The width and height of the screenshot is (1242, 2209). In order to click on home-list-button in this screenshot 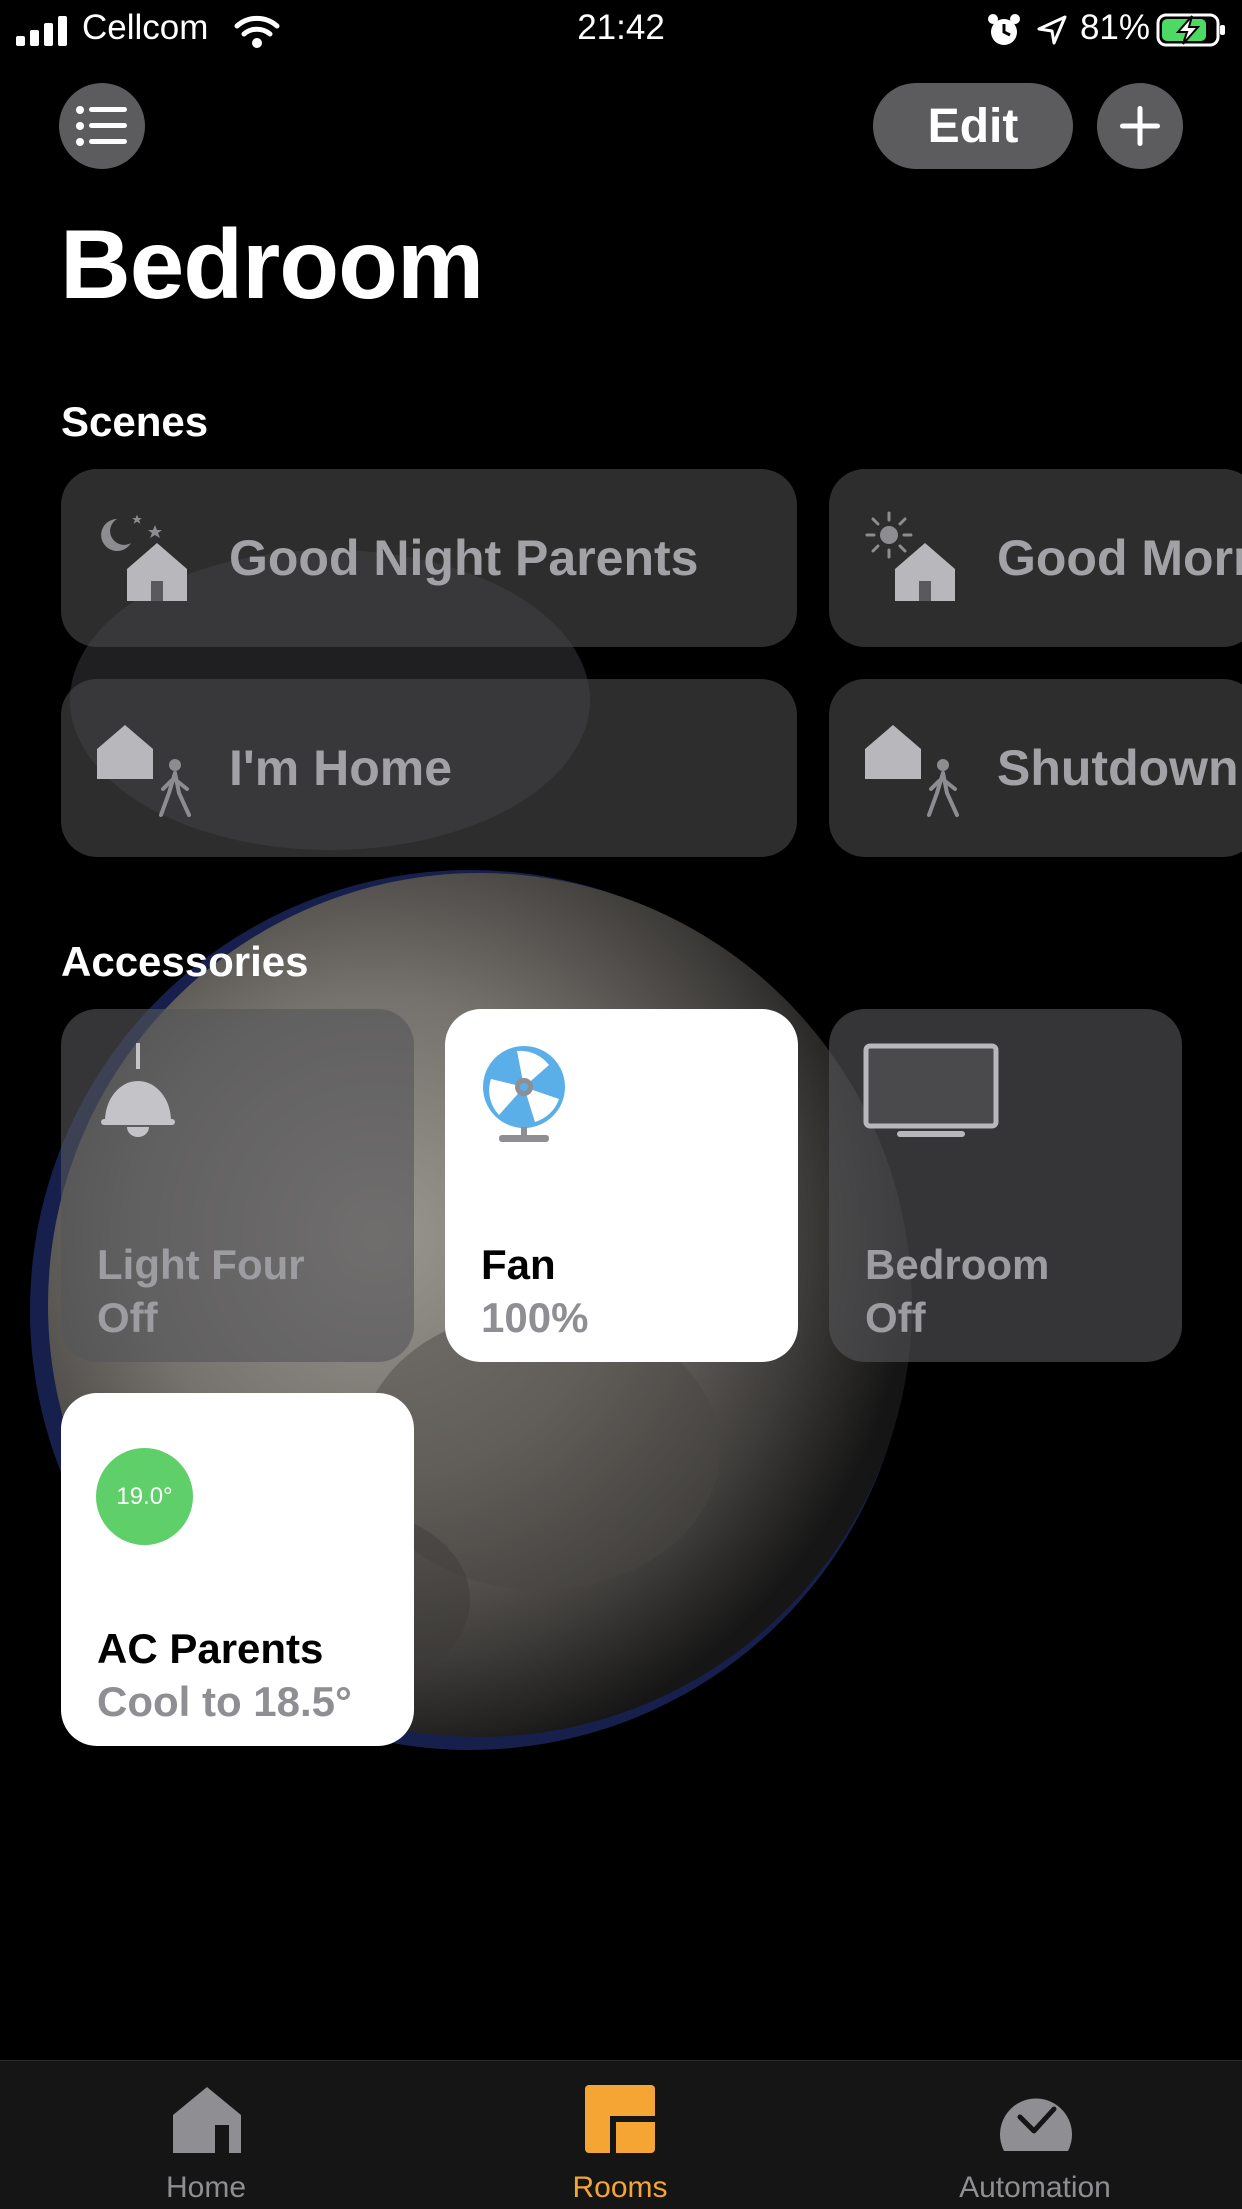, I will do `click(102, 126)`.